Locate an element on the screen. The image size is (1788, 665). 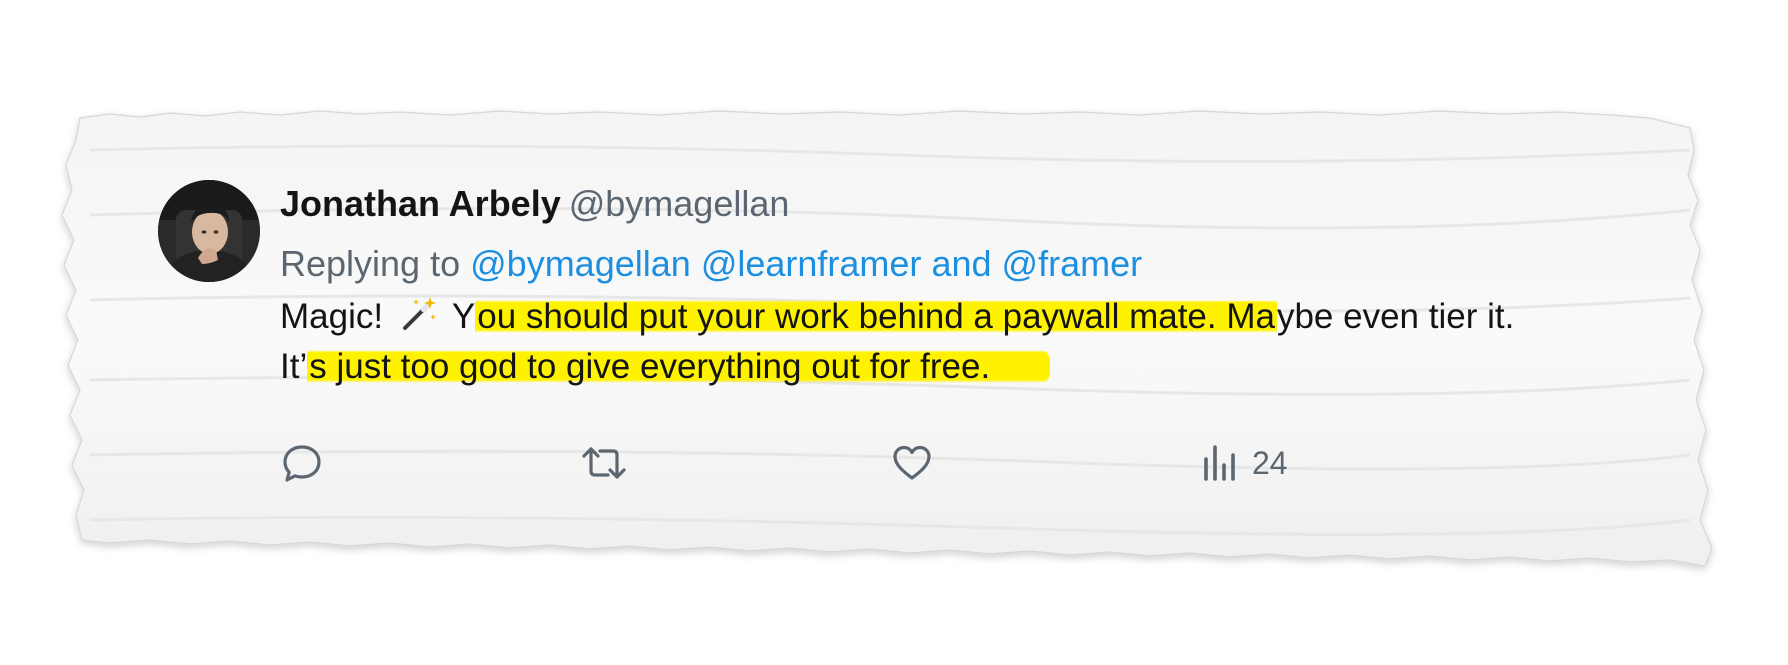
views-button: 24 is located at coordinates (1244, 463).